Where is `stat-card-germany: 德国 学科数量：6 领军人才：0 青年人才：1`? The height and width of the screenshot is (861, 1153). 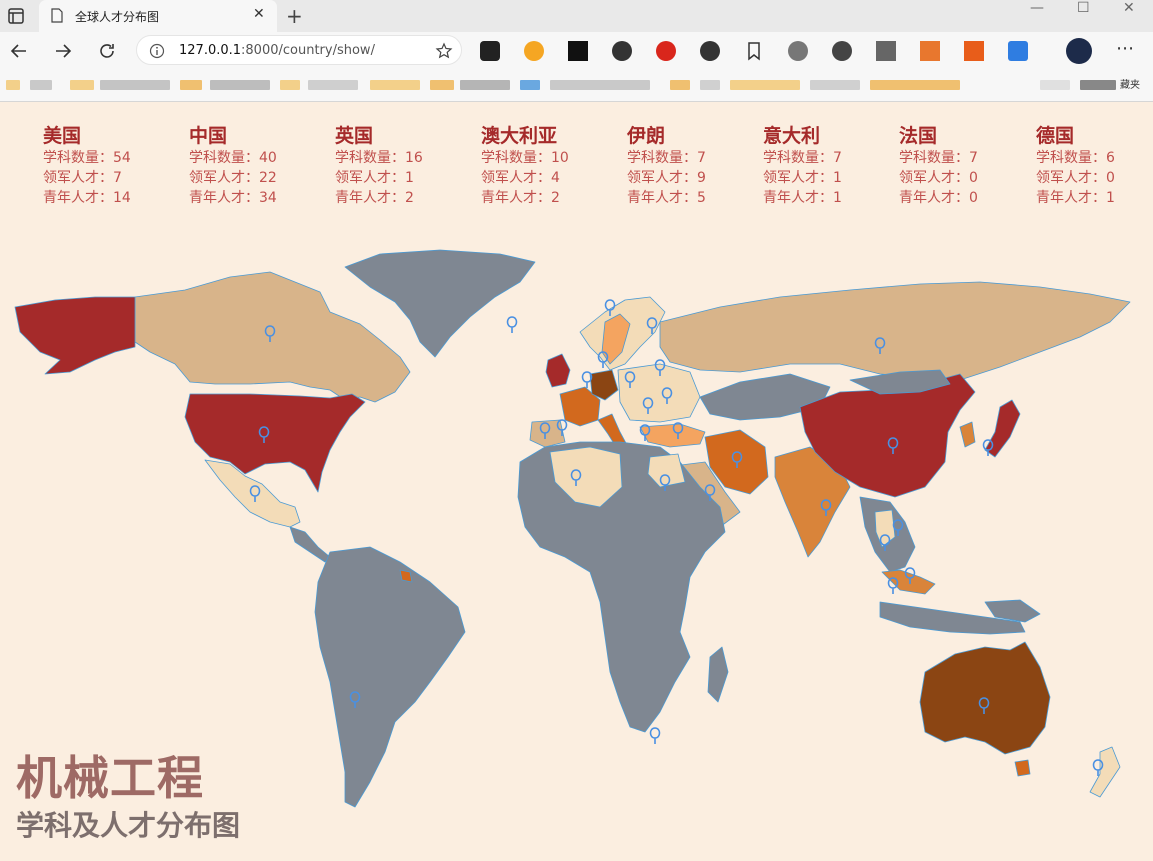 stat-card-germany: 德国 学科数量：6 领军人才：0 青年人才：1 is located at coordinates (1075, 166).